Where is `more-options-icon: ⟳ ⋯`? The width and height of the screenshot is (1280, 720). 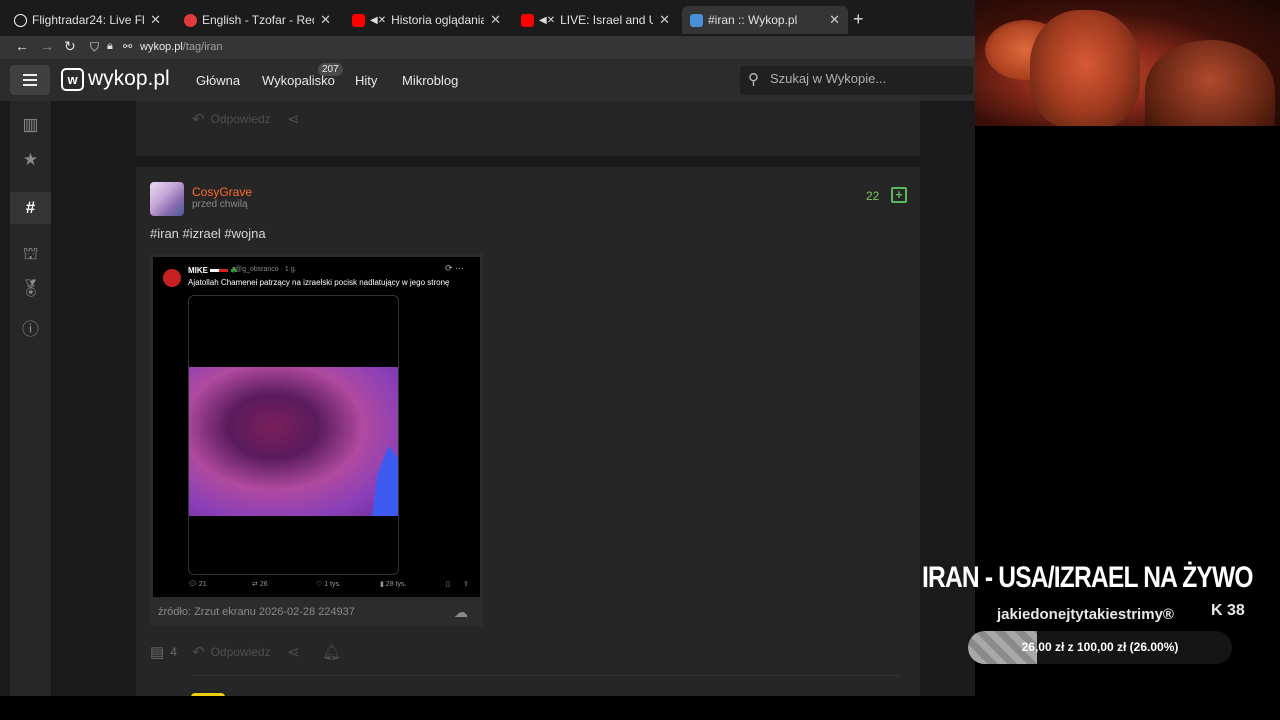
more-options-icon: ⟳ ⋯ is located at coordinates (455, 268).